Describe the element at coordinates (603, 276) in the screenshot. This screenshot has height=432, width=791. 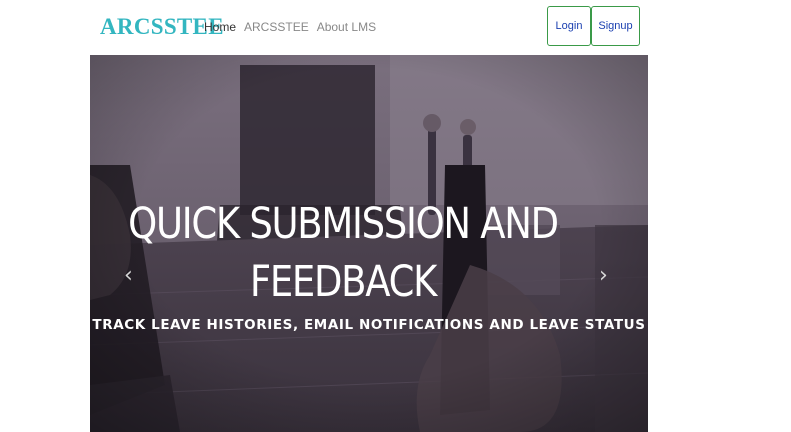
I see `chevron-right-icon: ›` at that location.